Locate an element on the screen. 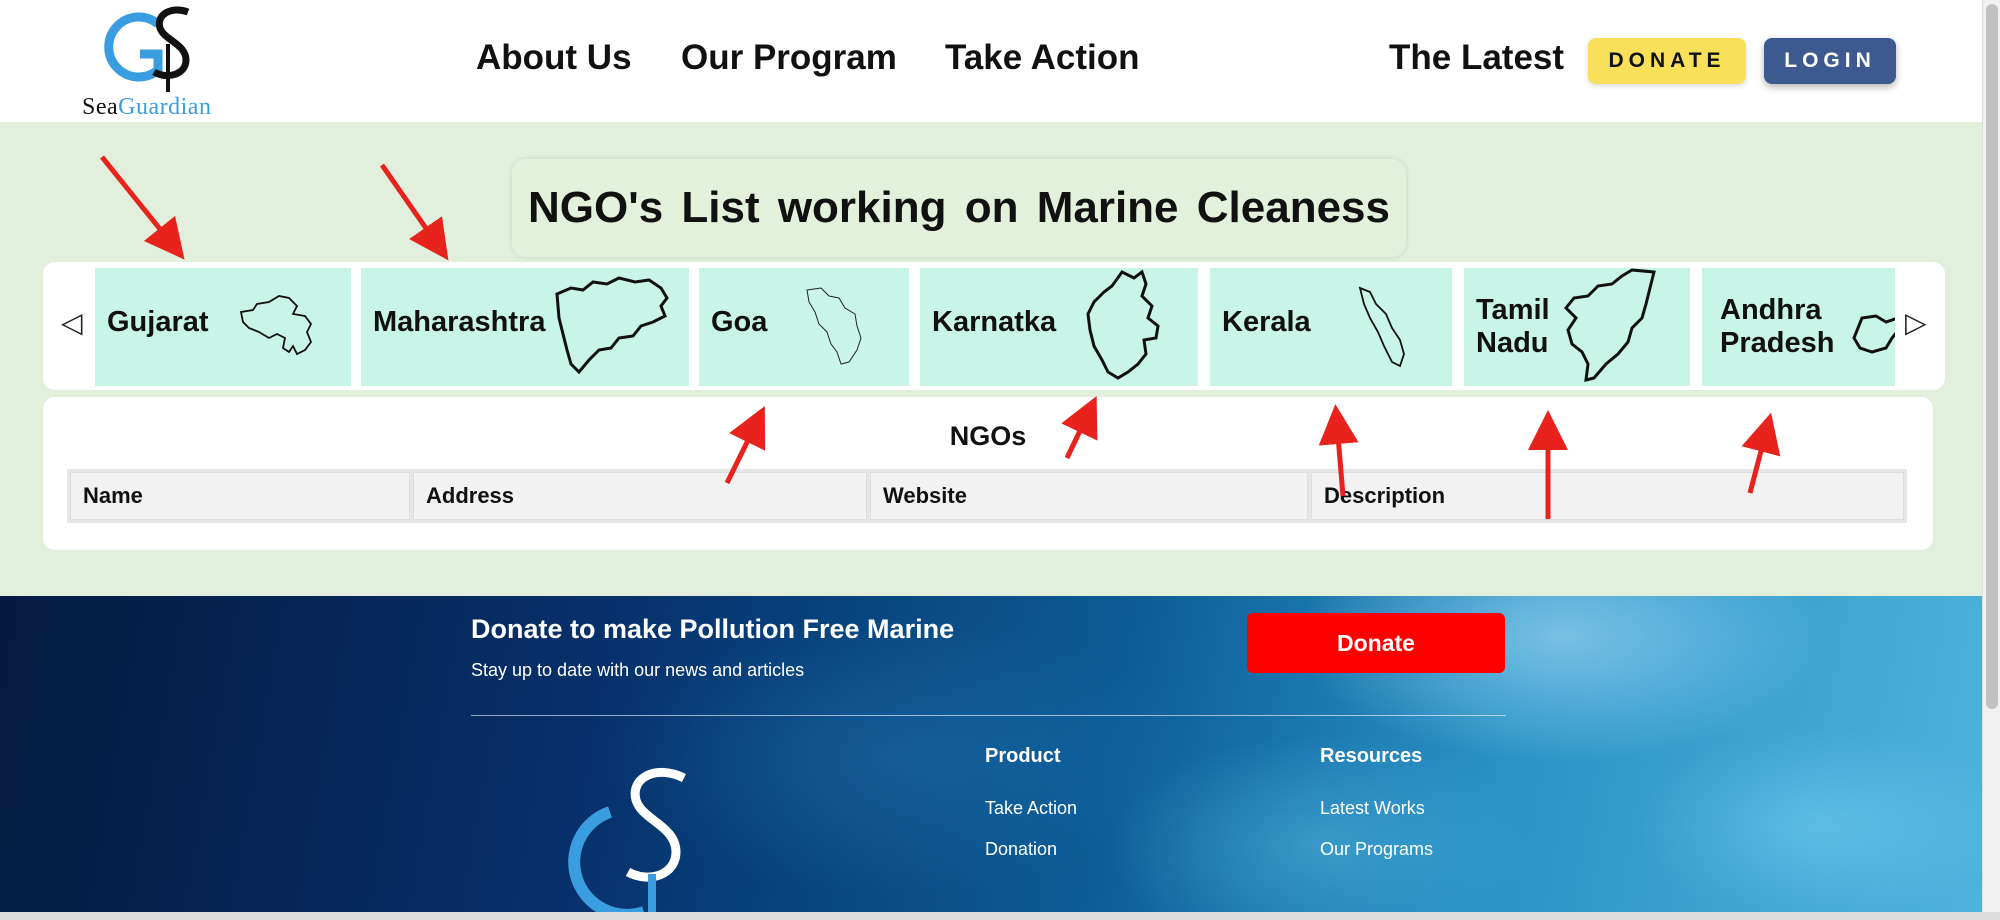 The image size is (2000, 920). gujarat-map-icon is located at coordinates (276, 325).